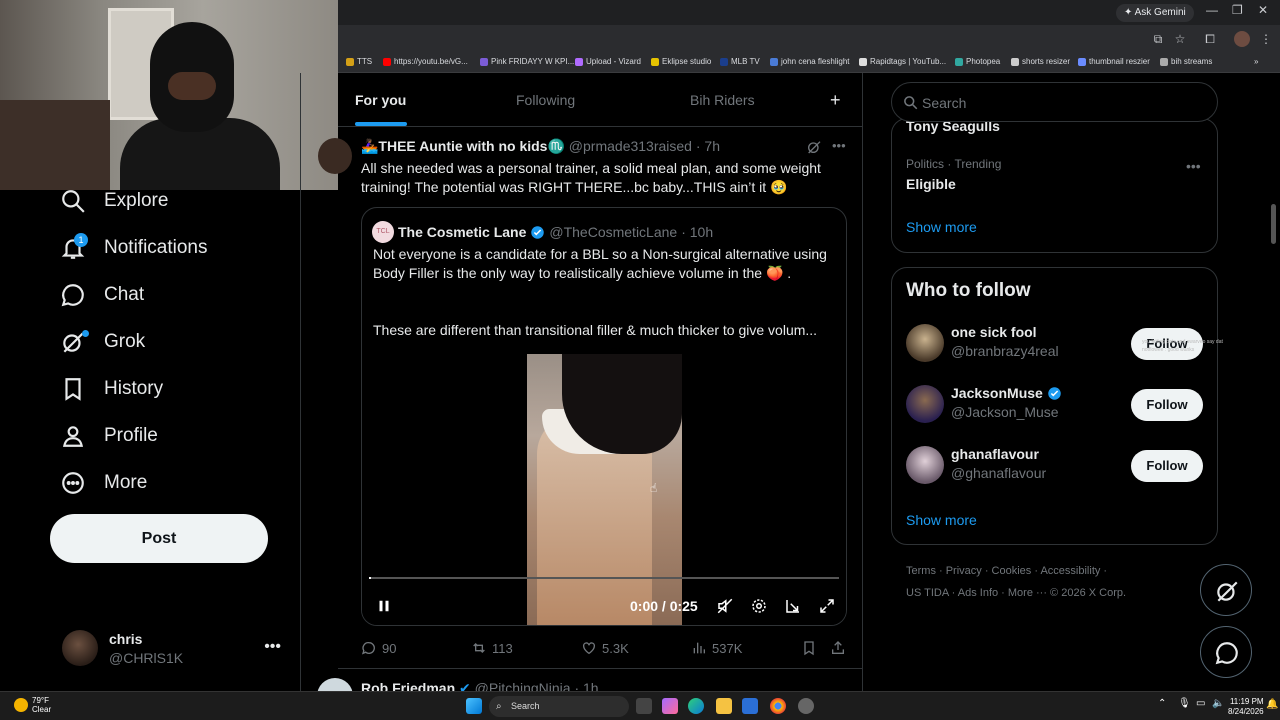  I want to click on sidebar-item-grok: Grok, so click(102, 342).